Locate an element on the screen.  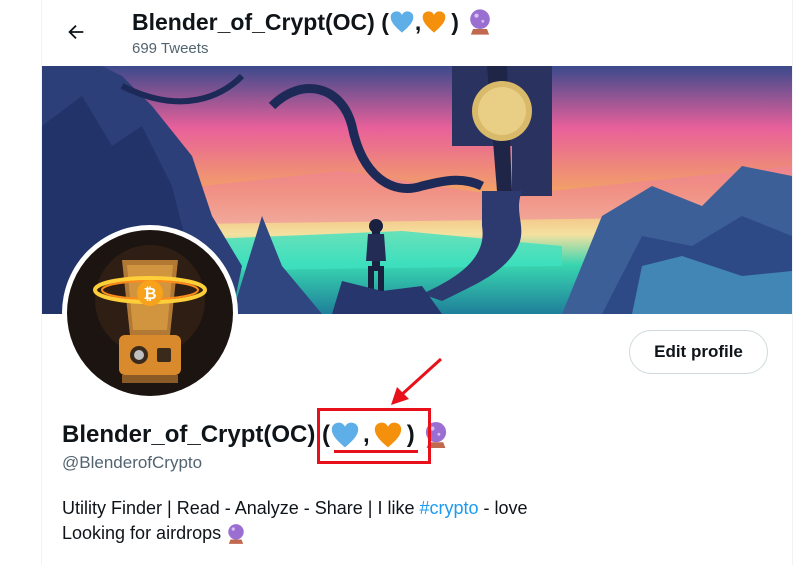
right-column-border is located at coordinates (792, 282).